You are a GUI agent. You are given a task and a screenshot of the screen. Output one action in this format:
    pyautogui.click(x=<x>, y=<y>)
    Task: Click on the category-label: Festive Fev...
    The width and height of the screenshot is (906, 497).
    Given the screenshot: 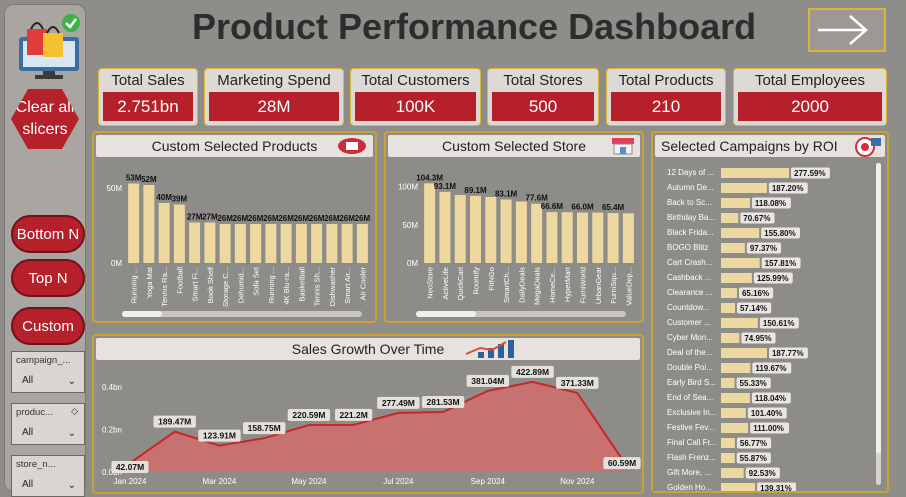 What is the action you would take?
    pyautogui.click(x=690, y=427)
    